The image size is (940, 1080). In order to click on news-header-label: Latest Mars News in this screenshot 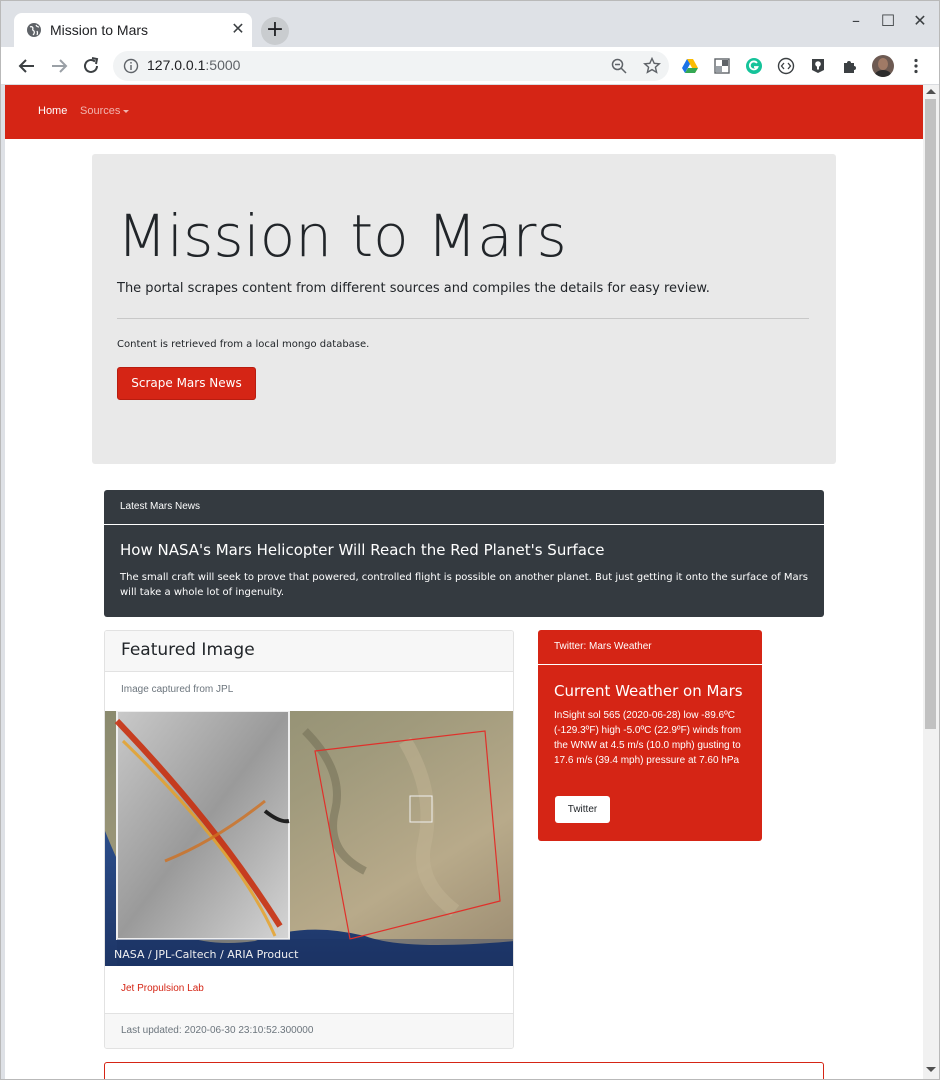, I will do `click(160, 506)`.